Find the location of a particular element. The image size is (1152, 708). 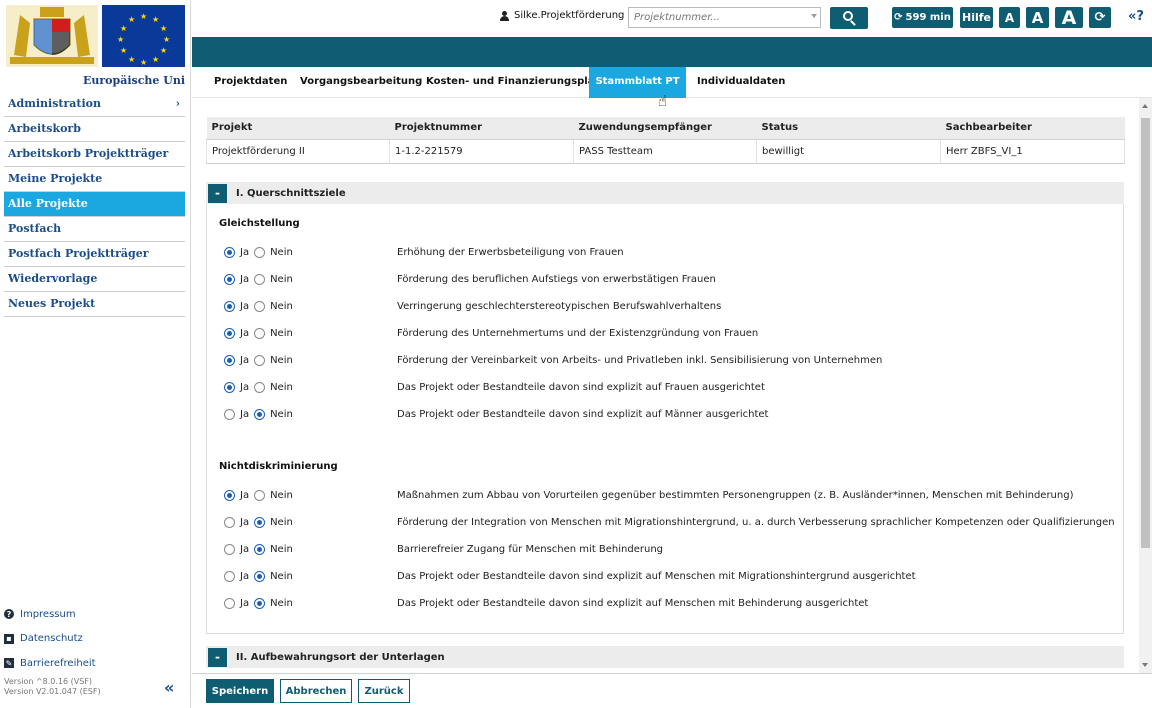

refresh-button: ⟳ is located at coordinates (1100, 17).